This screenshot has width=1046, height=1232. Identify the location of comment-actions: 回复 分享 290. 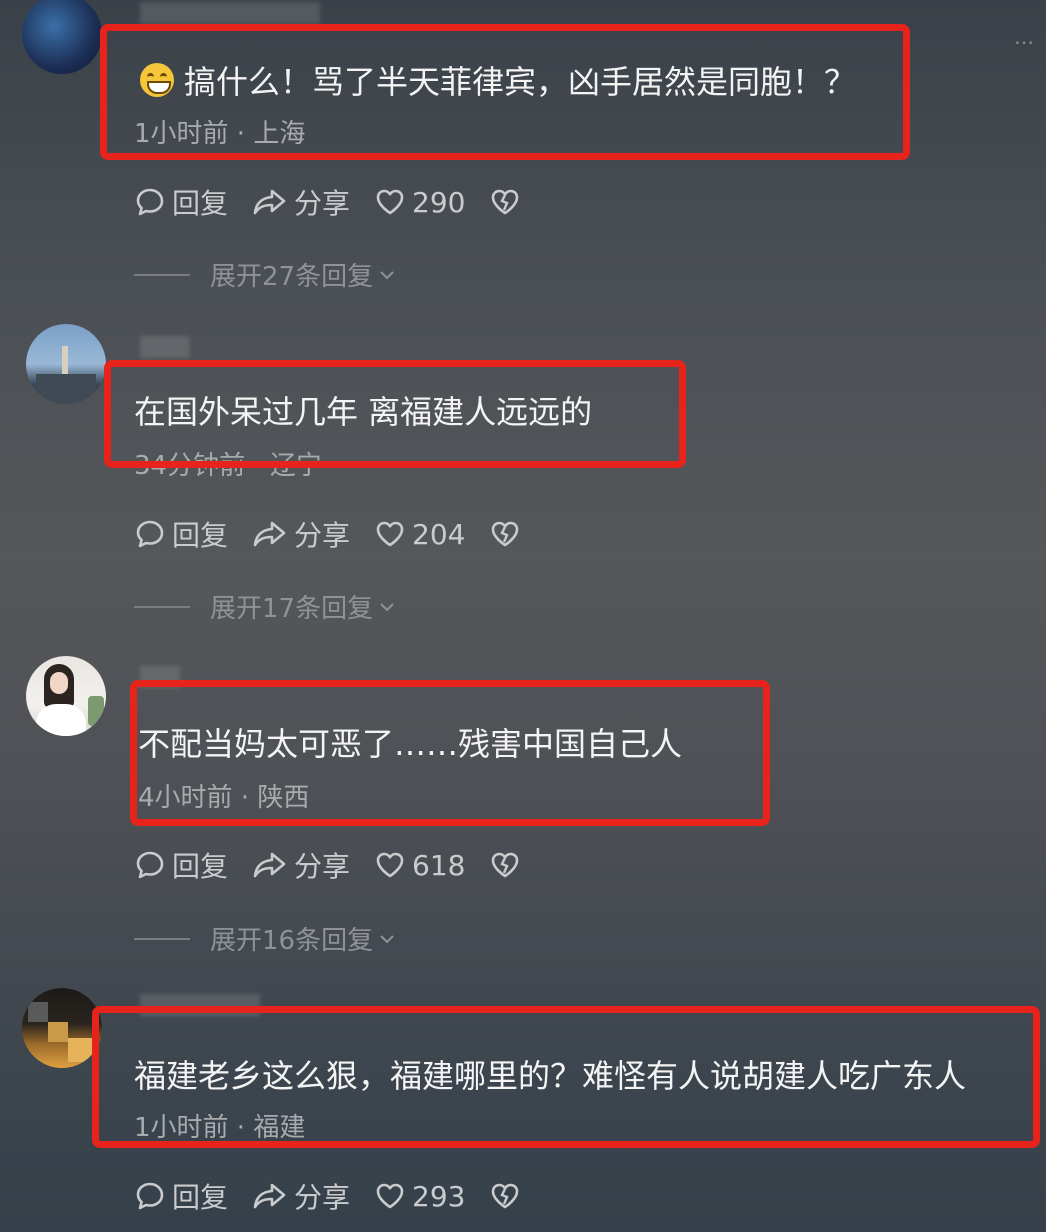
(339, 202).